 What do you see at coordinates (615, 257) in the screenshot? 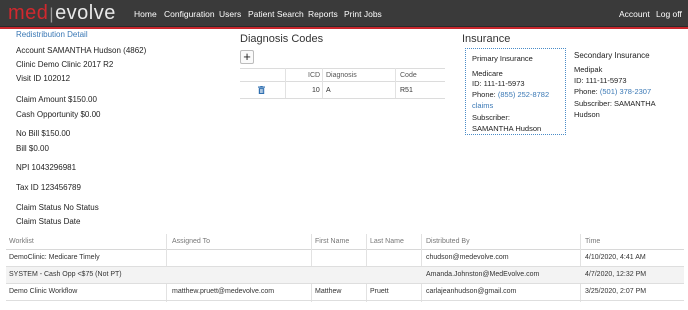
I see `cell-time: 4/10/2020, 4:41 AM` at bounding box center [615, 257].